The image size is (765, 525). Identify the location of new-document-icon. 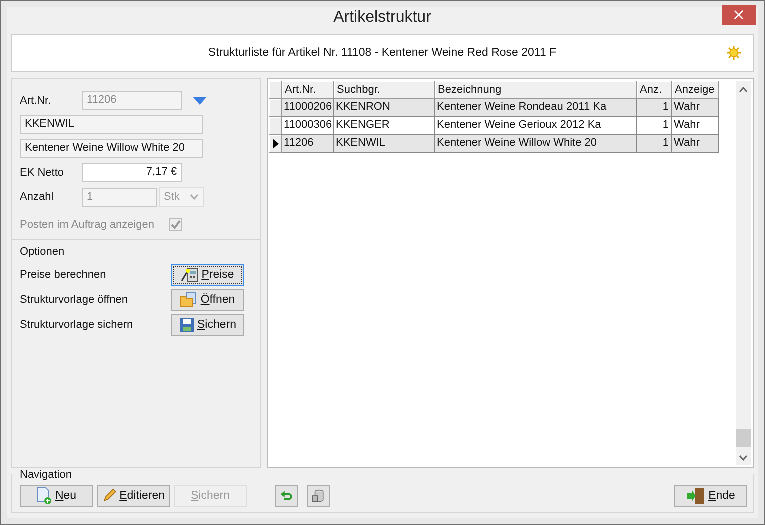
(44, 496).